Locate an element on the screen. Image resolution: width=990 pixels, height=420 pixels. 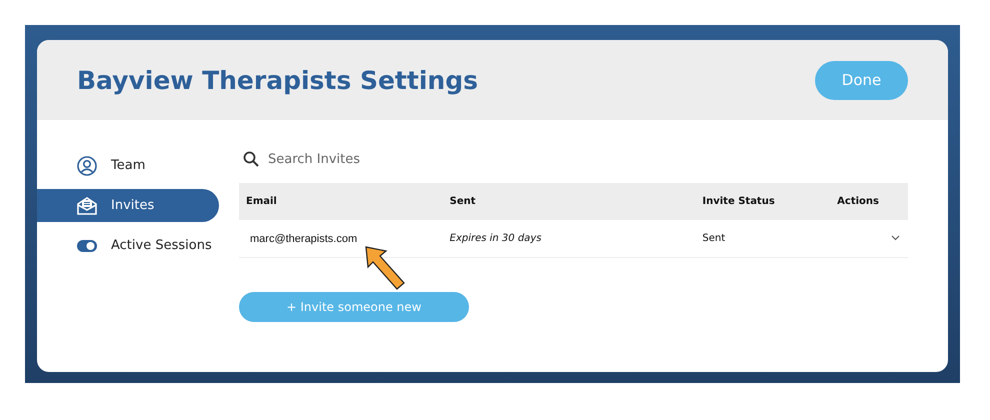
chevron-down-icon is located at coordinates (895, 238).